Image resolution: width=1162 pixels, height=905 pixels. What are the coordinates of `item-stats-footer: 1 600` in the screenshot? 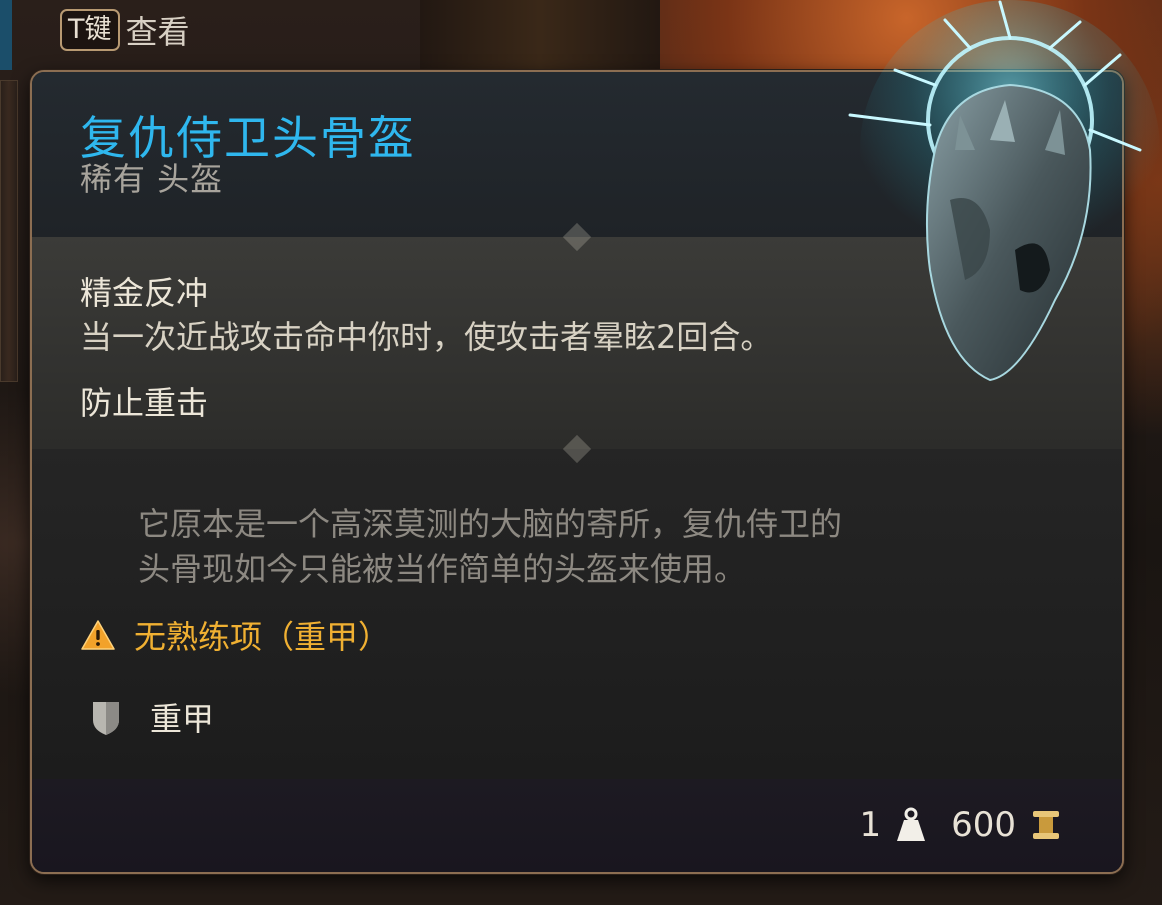 It's located at (960, 825).